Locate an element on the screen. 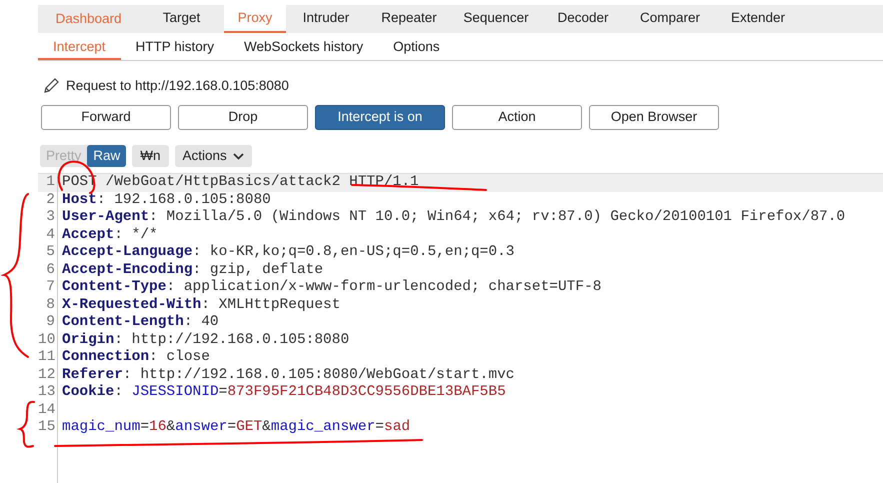 The image size is (883, 483). line-number: 1 is located at coordinates (48, 183).